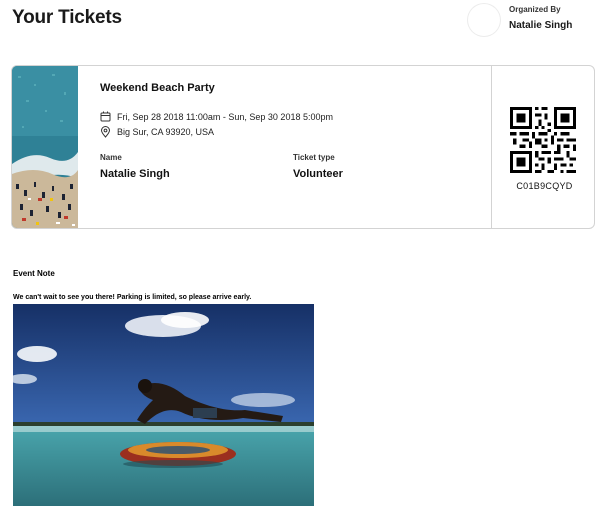 This screenshot has height=516, width=604. Describe the element at coordinates (105, 132) in the screenshot. I see `map-pin-icon` at that location.